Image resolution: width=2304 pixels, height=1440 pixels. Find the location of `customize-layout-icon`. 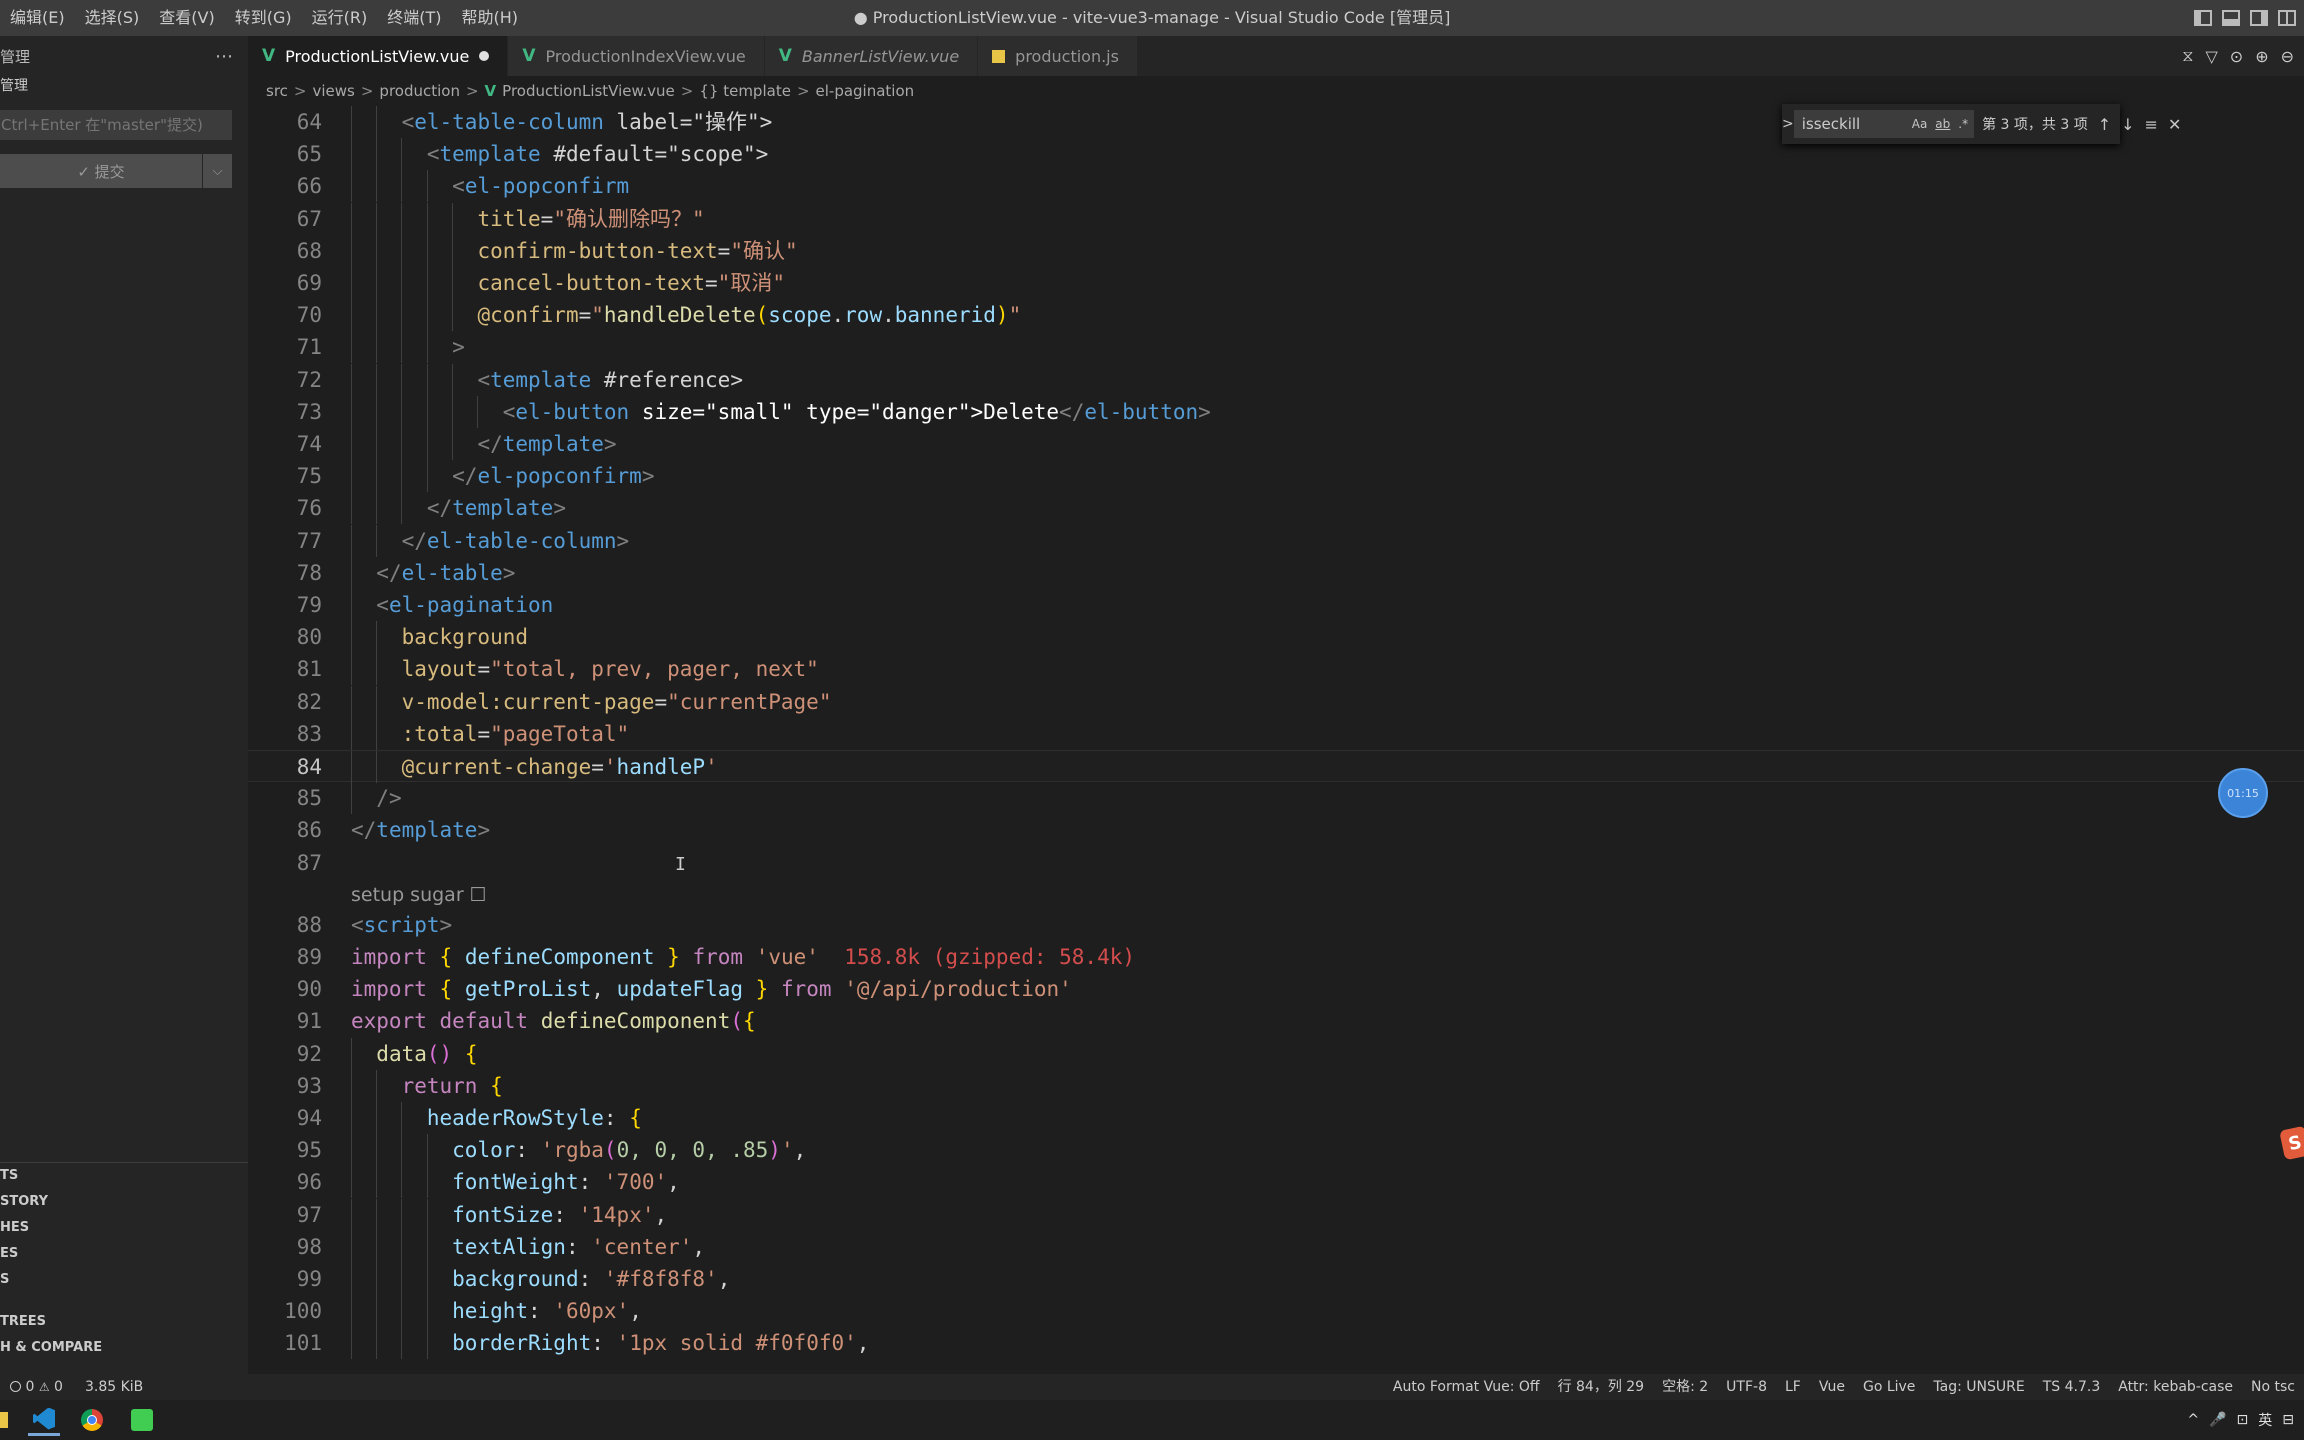

customize-layout-icon is located at coordinates (2287, 18).